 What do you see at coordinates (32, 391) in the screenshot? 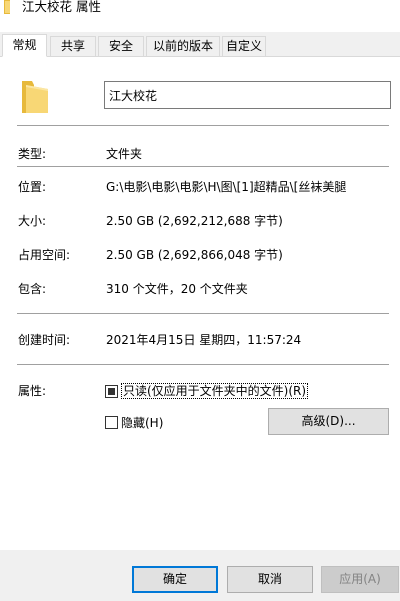
I see `attributes-label: 属性:` at bounding box center [32, 391].